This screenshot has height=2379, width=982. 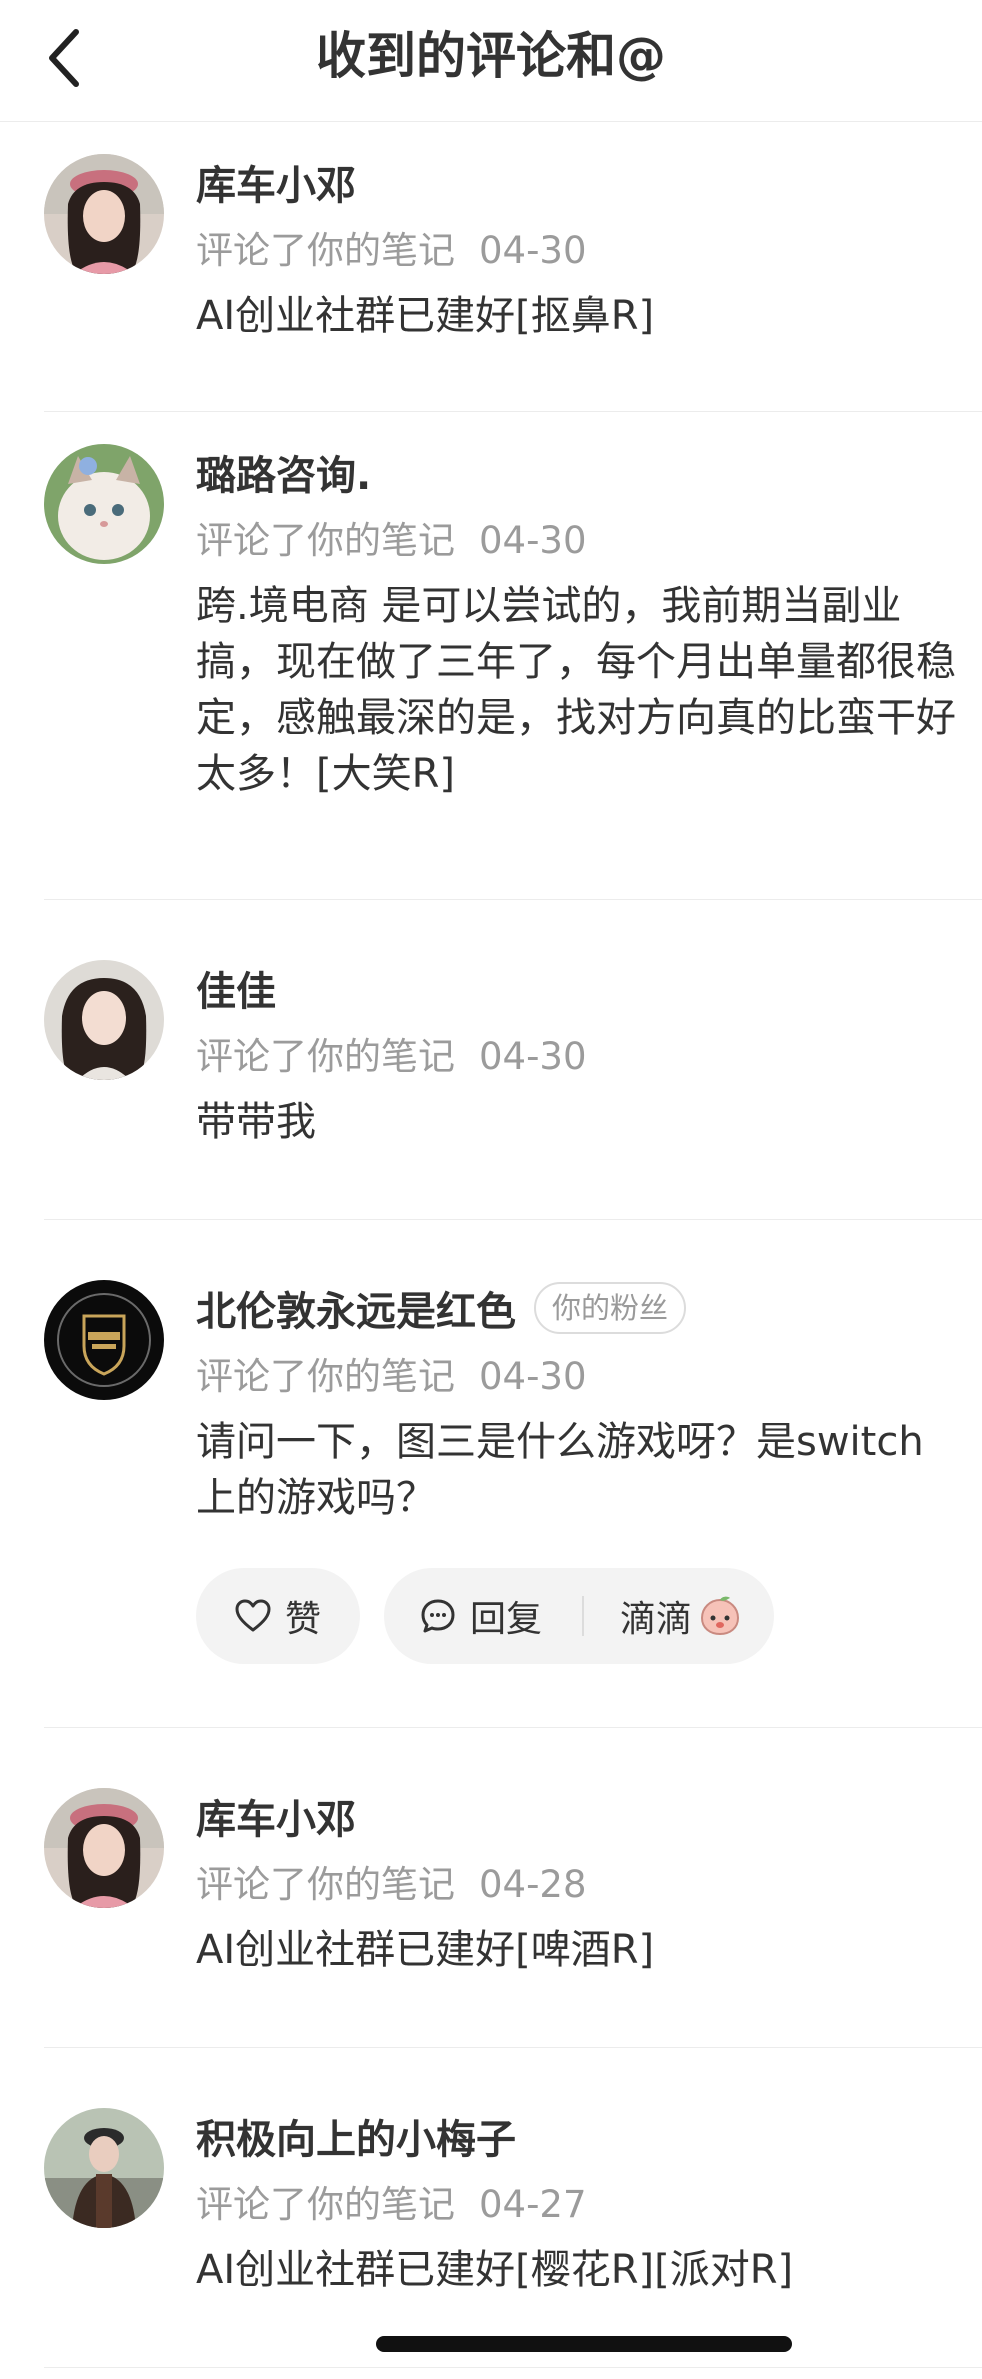 I want to click on separator, so click(x=583, y=1616).